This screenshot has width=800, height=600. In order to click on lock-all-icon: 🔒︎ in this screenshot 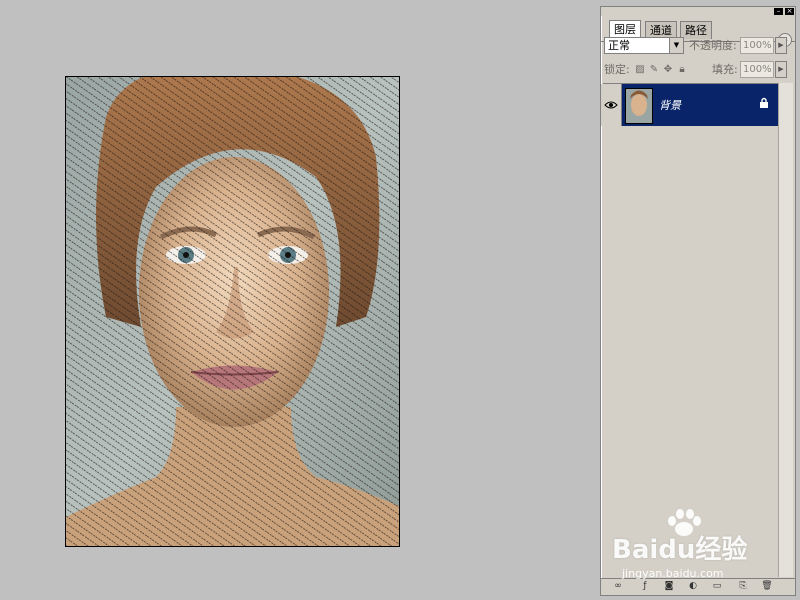, I will do `click(682, 70)`.